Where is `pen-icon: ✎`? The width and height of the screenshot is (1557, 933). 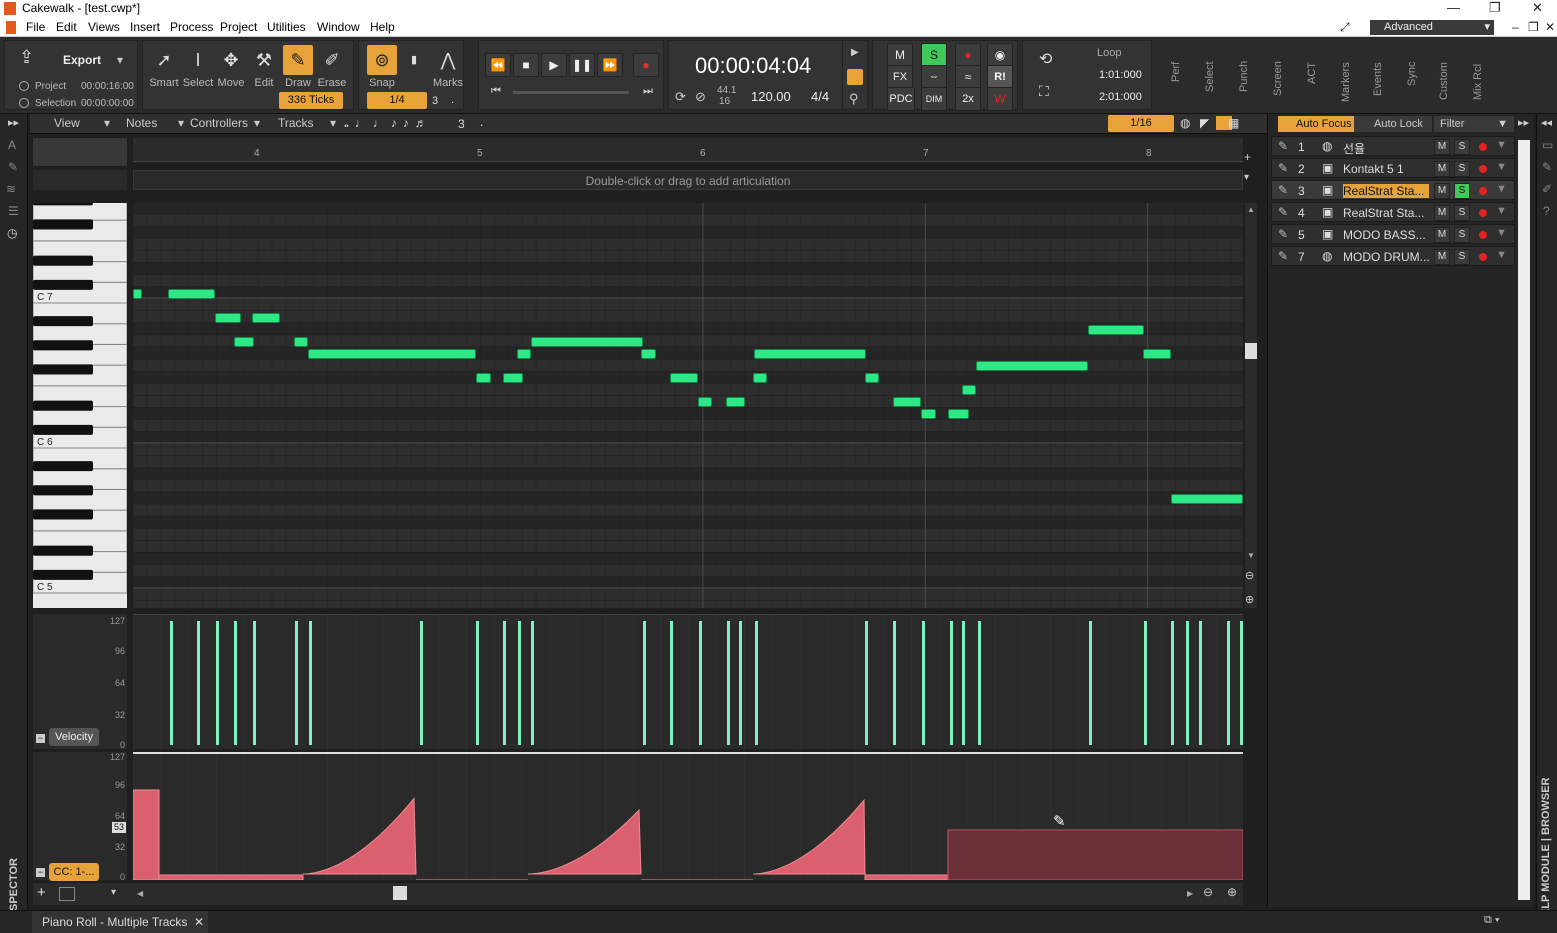 pen-icon: ✎ is located at coordinates (13, 167).